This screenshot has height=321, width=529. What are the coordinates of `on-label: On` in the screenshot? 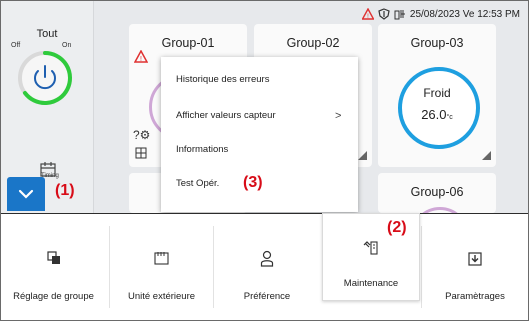 It's located at (67, 45).